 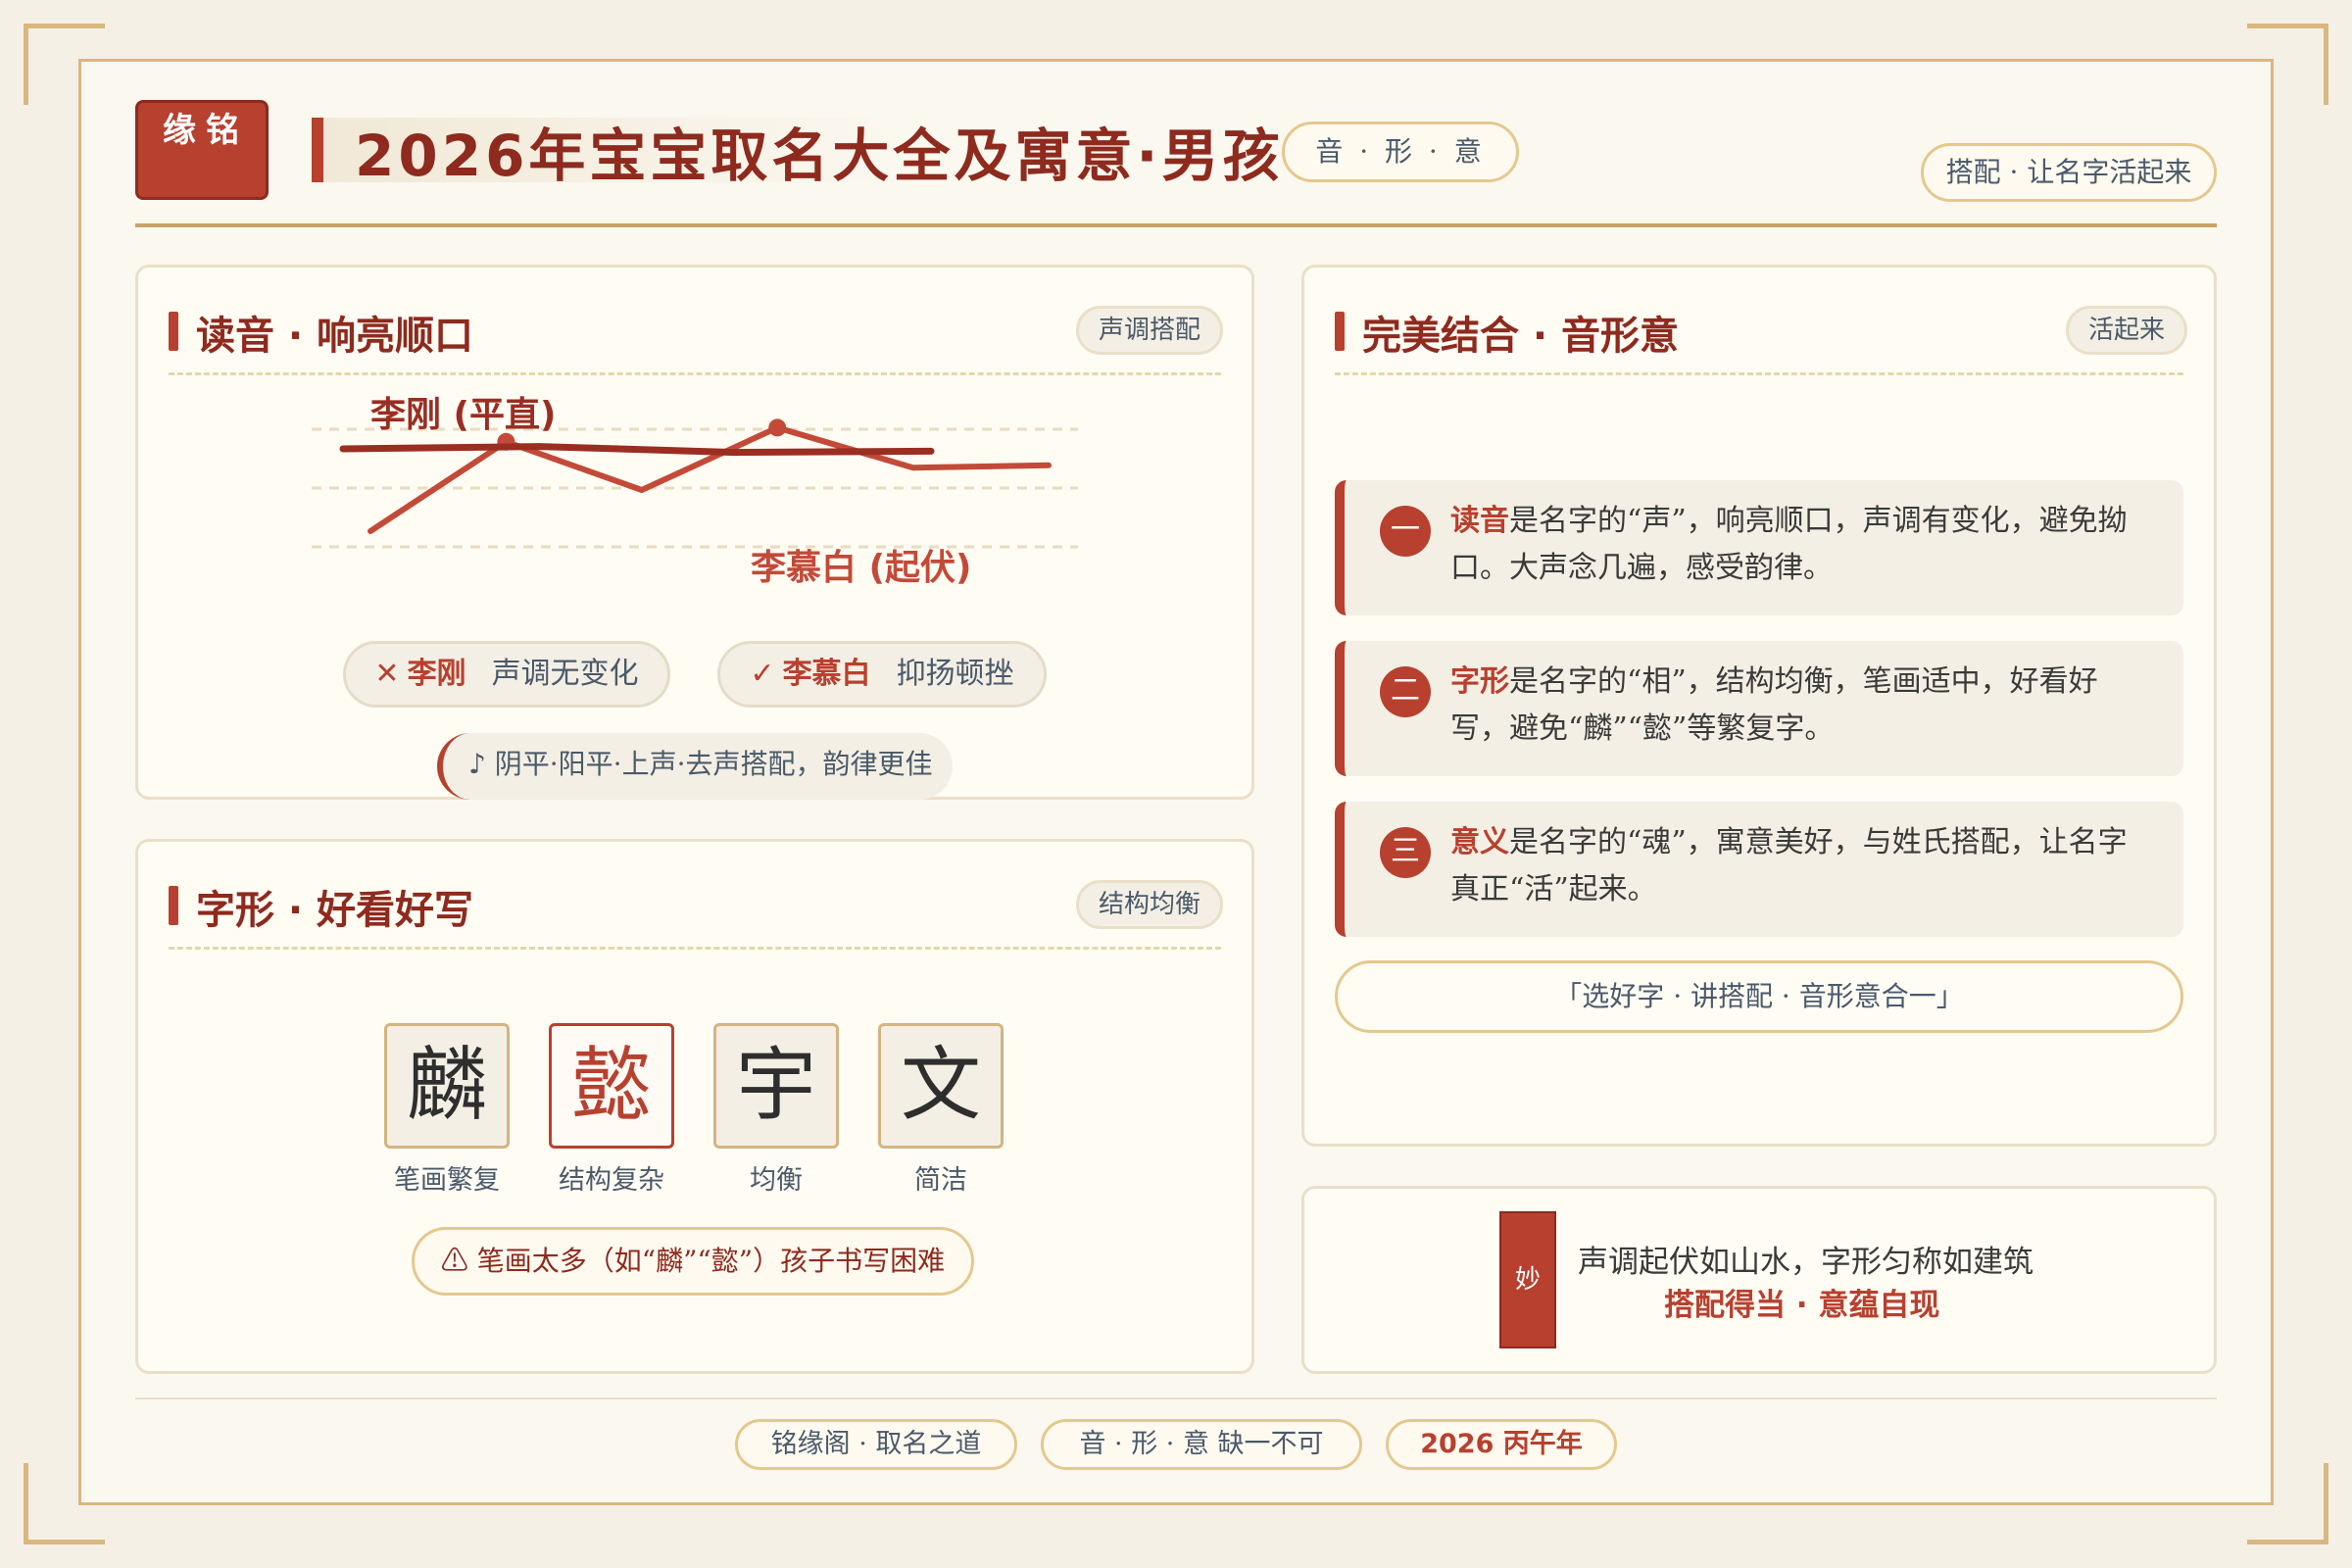 What do you see at coordinates (1789, 544) in the screenshot?
I see `item-body: 是名字的“声”，响亮顺口，声调有变化，避免拗口。大声念几遍，感受韵律。` at bounding box center [1789, 544].